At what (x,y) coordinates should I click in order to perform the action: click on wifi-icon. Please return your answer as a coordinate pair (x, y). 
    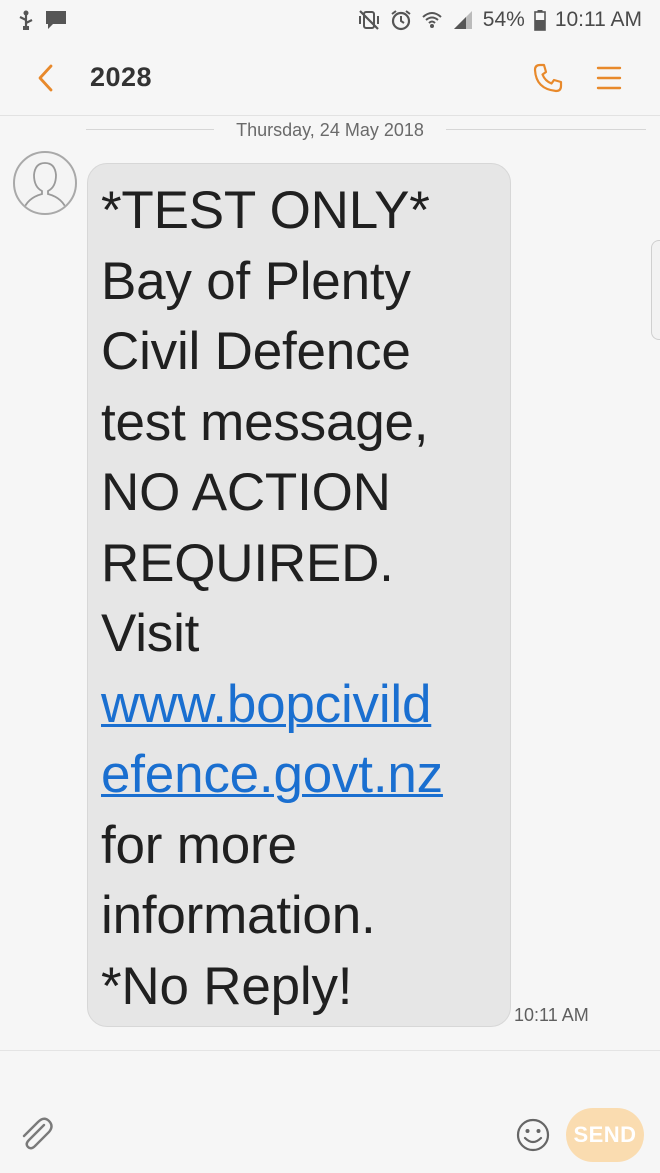
    Looking at the image, I should click on (432, 20).